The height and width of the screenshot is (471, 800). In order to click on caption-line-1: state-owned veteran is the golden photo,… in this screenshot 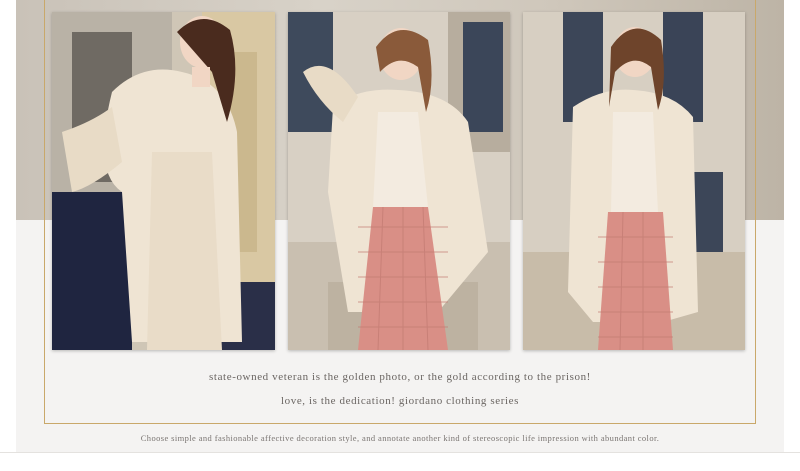, I will do `click(400, 377)`.